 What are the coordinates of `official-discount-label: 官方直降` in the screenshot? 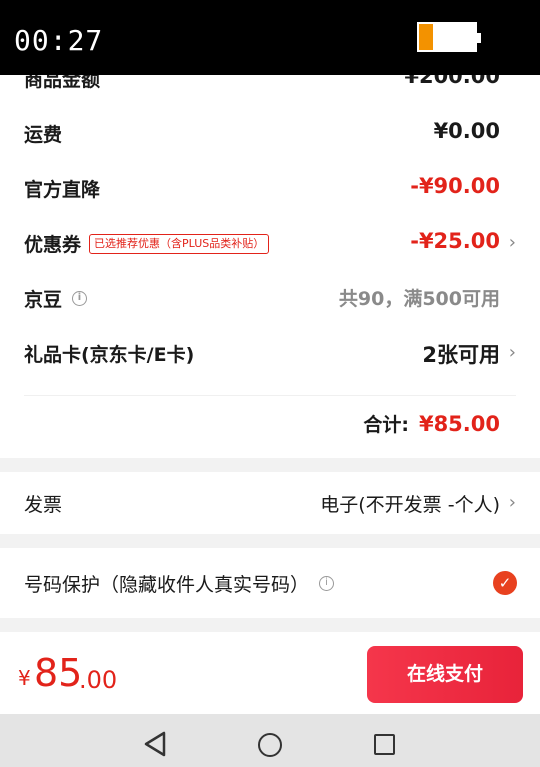 It's located at (62, 190).